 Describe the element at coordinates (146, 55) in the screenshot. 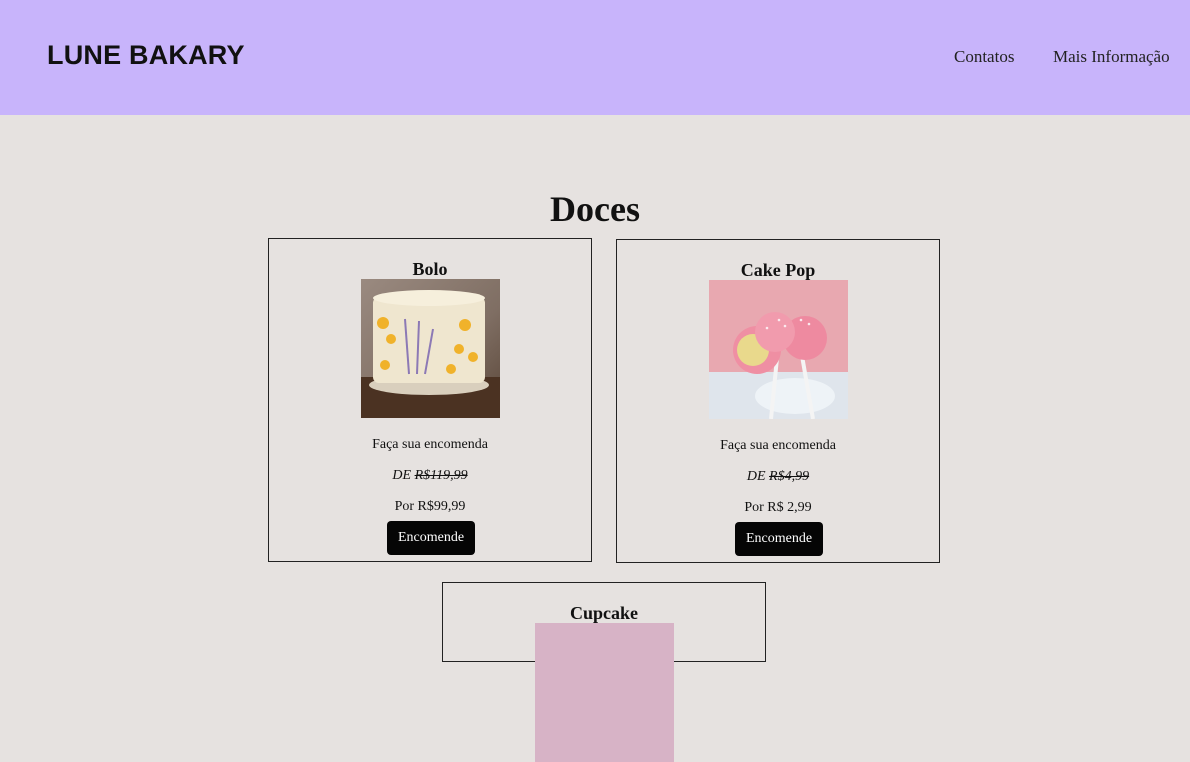

I see `brand-logo: LUNE BAKARY` at that location.